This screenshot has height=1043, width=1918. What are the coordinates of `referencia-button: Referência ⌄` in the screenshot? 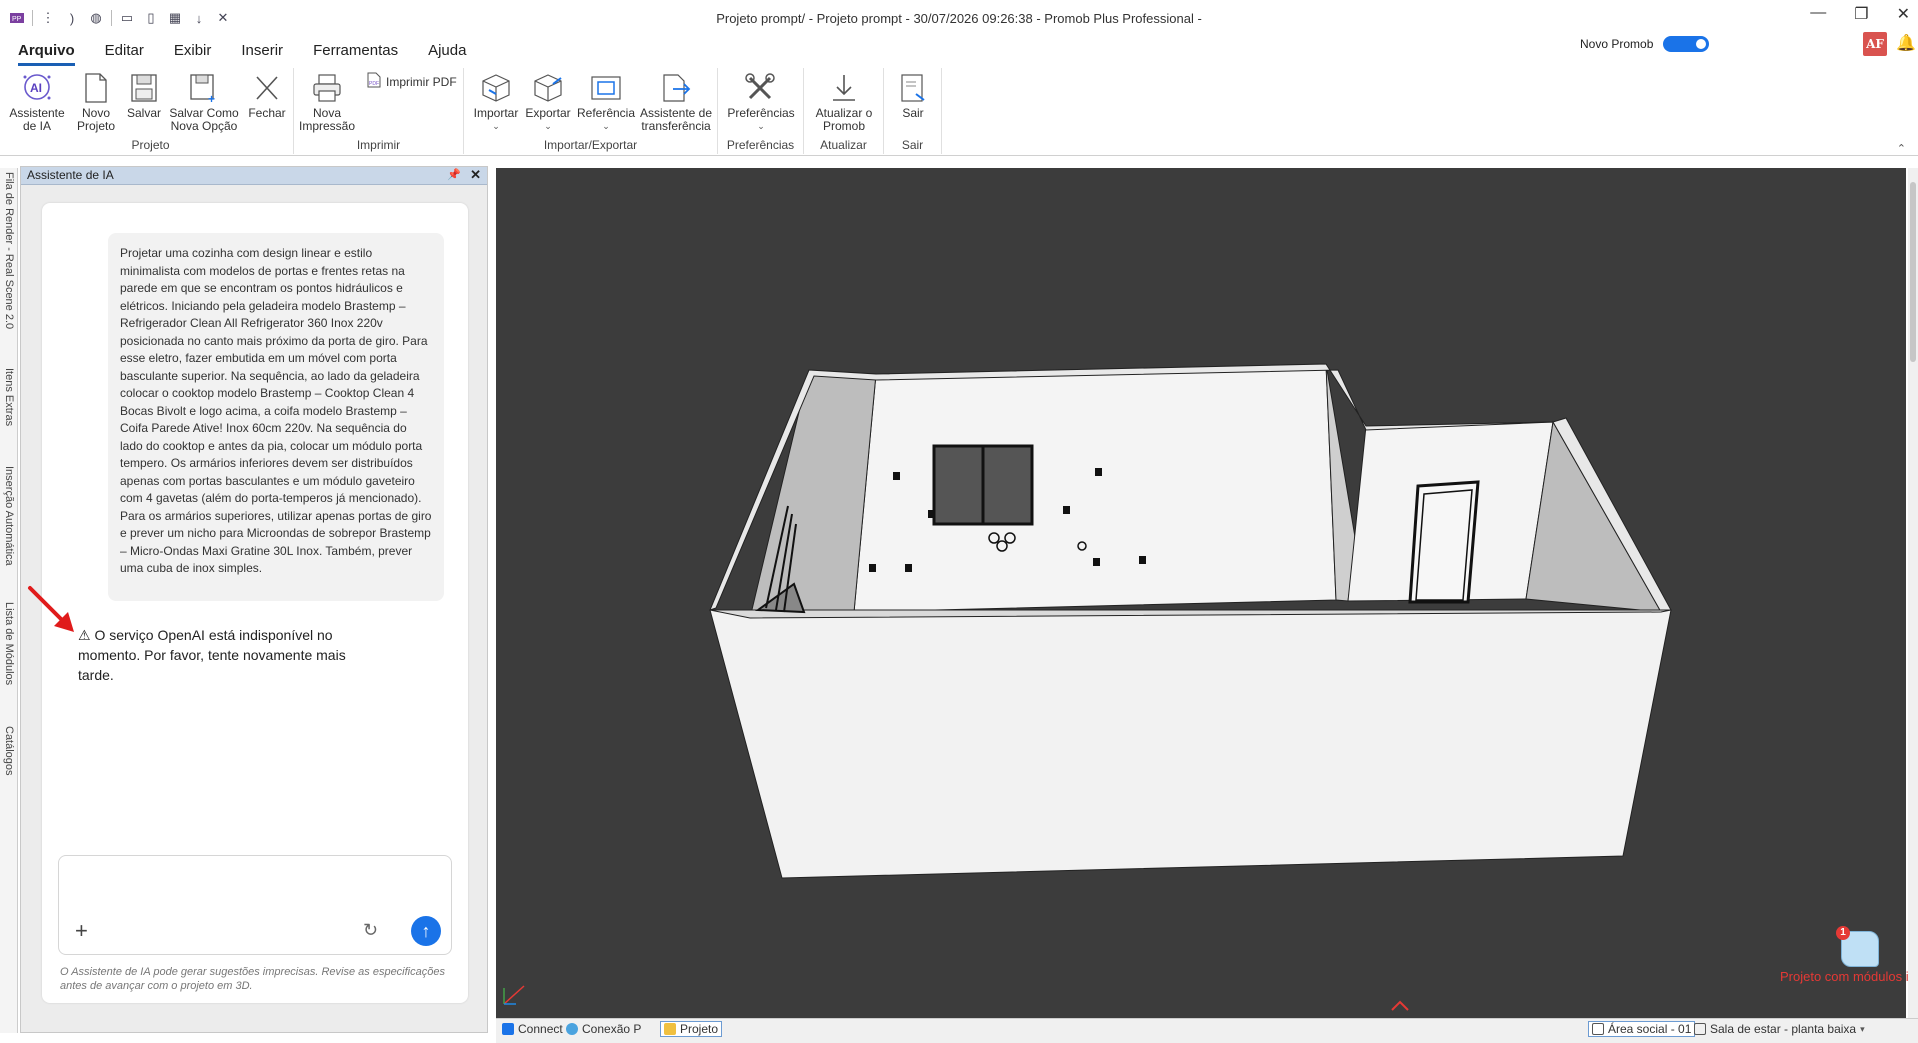 It's located at (606, 102).